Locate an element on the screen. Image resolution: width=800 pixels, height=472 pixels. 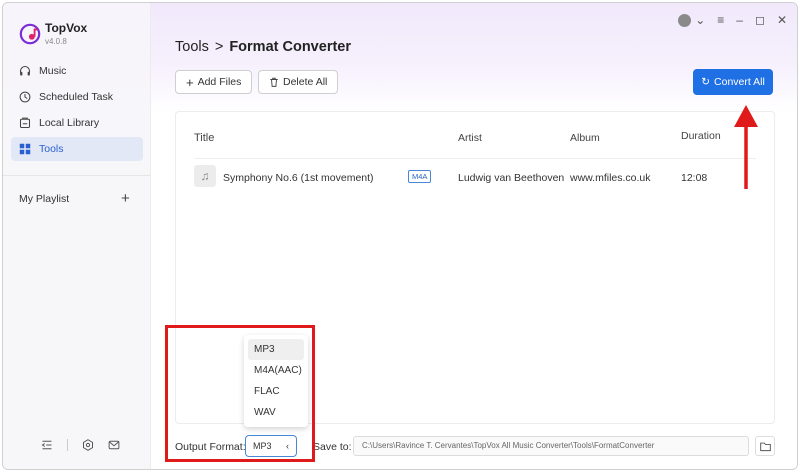
row-album: www.mfiles.co.uk is located at coordinates (610, 178).